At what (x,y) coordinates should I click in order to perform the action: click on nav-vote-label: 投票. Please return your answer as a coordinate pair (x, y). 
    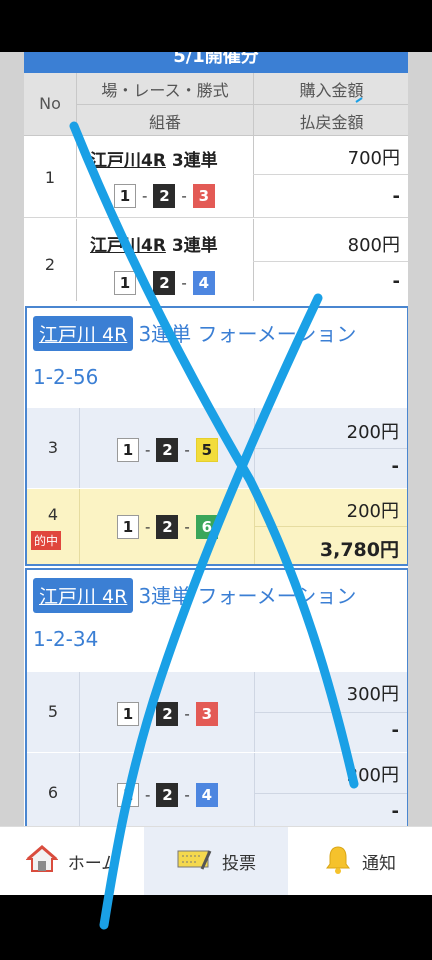
    Looking at the image, I should click on (239, 864).